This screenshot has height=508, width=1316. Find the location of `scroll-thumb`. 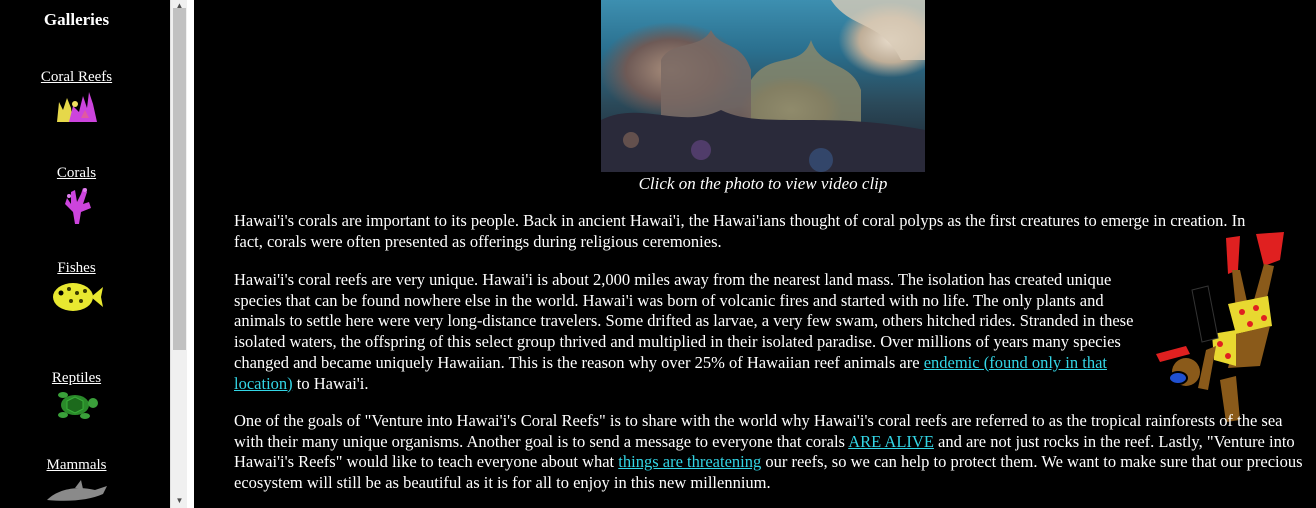

scroll-thumb is located at coordinates (179, 179).